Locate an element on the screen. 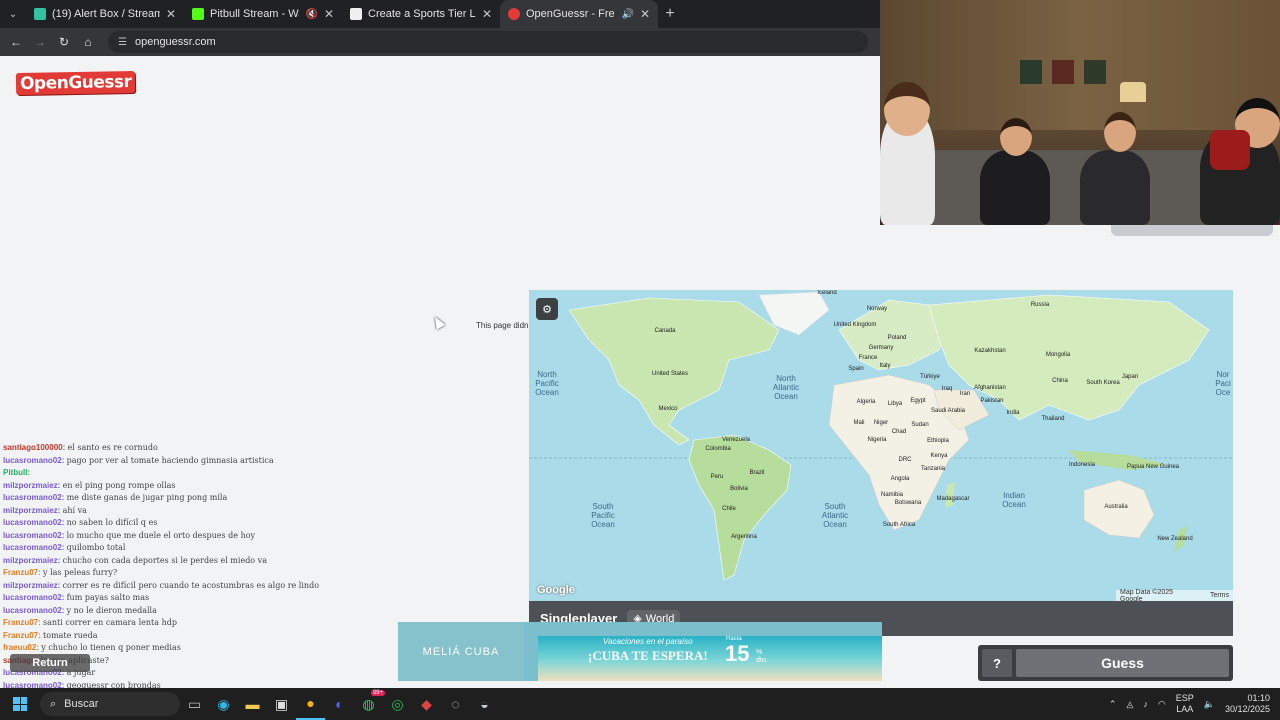 The height and width of the screenshot is (720, 1280). openguessr-favicon-icon is located at coordinates (514, 14).